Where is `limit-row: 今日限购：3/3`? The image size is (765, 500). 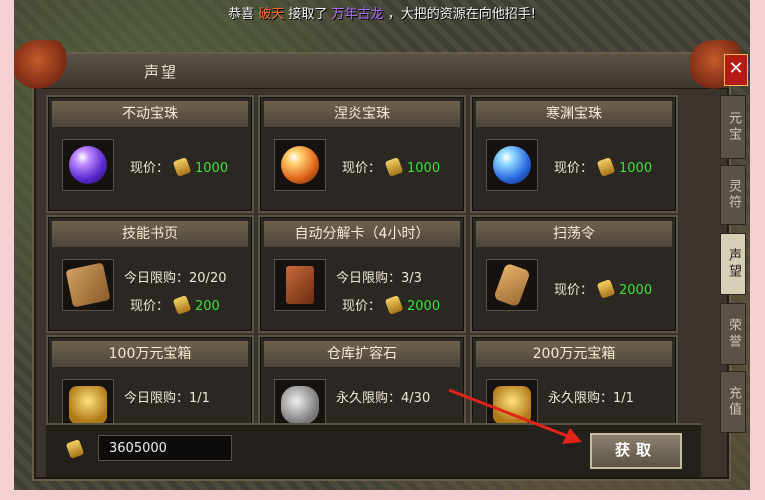 limit-row: 今日限购：3/3 is located at coordinates (379, 276).